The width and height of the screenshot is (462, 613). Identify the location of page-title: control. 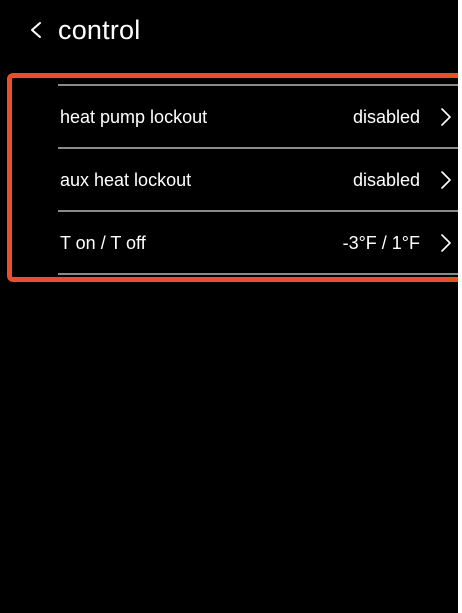
(99, 30).